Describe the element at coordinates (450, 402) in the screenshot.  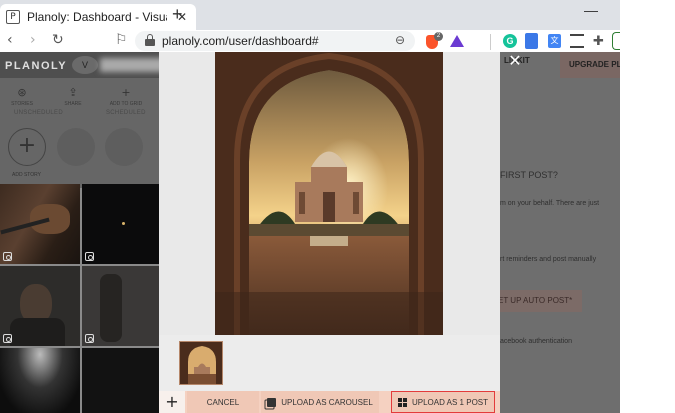
I see `upload-as-single-post-label: UPLOAD AS 1 POST` at that location.